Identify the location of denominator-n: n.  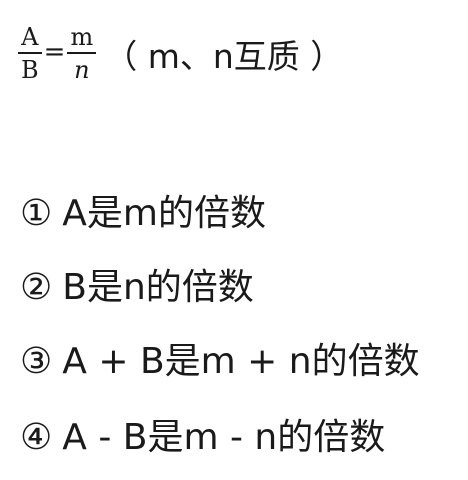
(82, 69).